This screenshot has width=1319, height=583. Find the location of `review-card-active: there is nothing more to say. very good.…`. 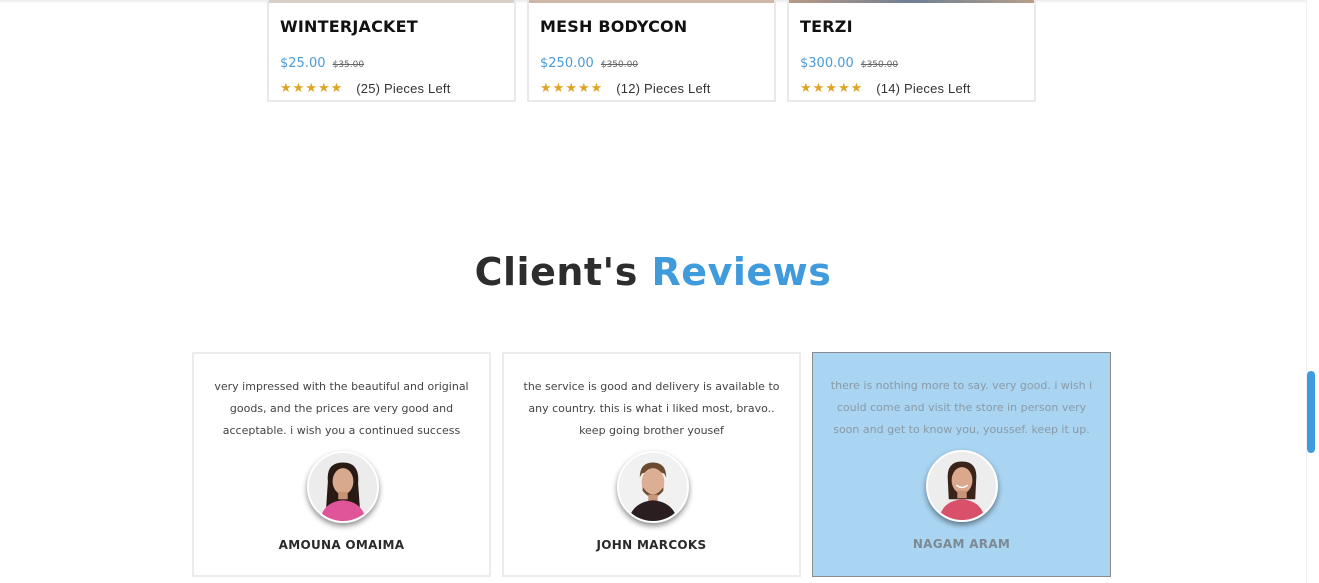

review-card-active: there is nothing more to say. very good.… is located at coordinates (961, 464).